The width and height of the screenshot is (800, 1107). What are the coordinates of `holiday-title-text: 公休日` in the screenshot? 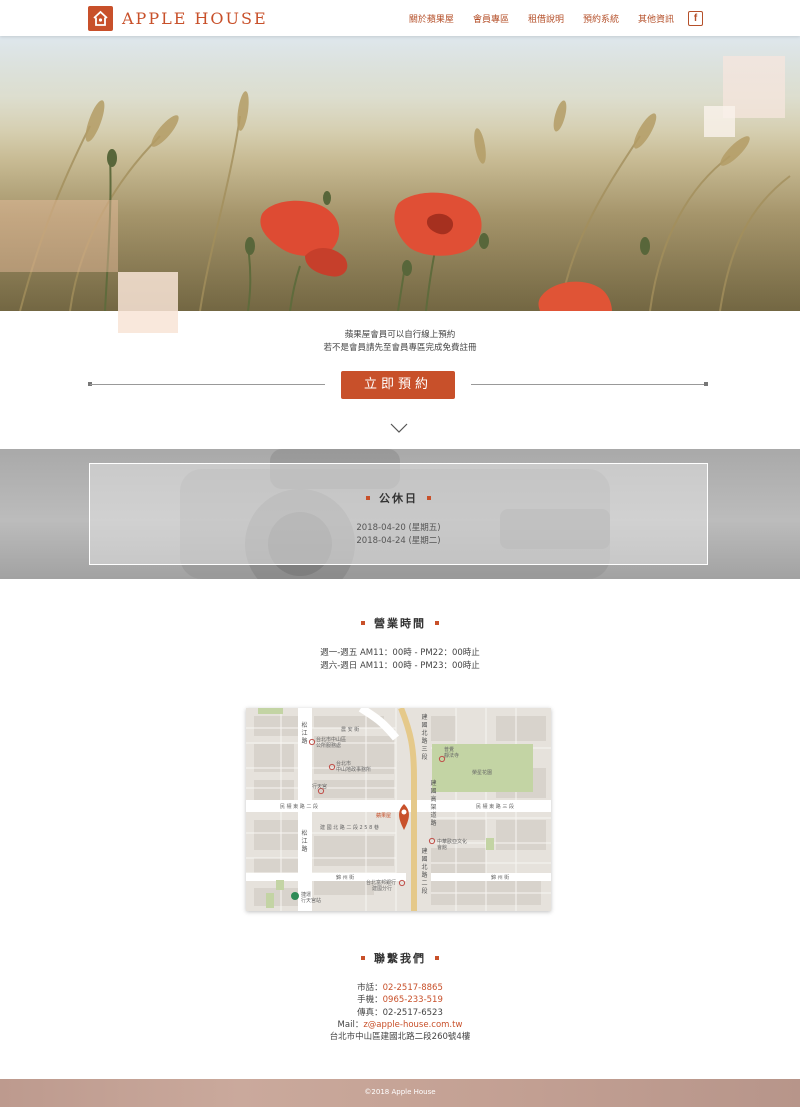 It's located at (398, 498).